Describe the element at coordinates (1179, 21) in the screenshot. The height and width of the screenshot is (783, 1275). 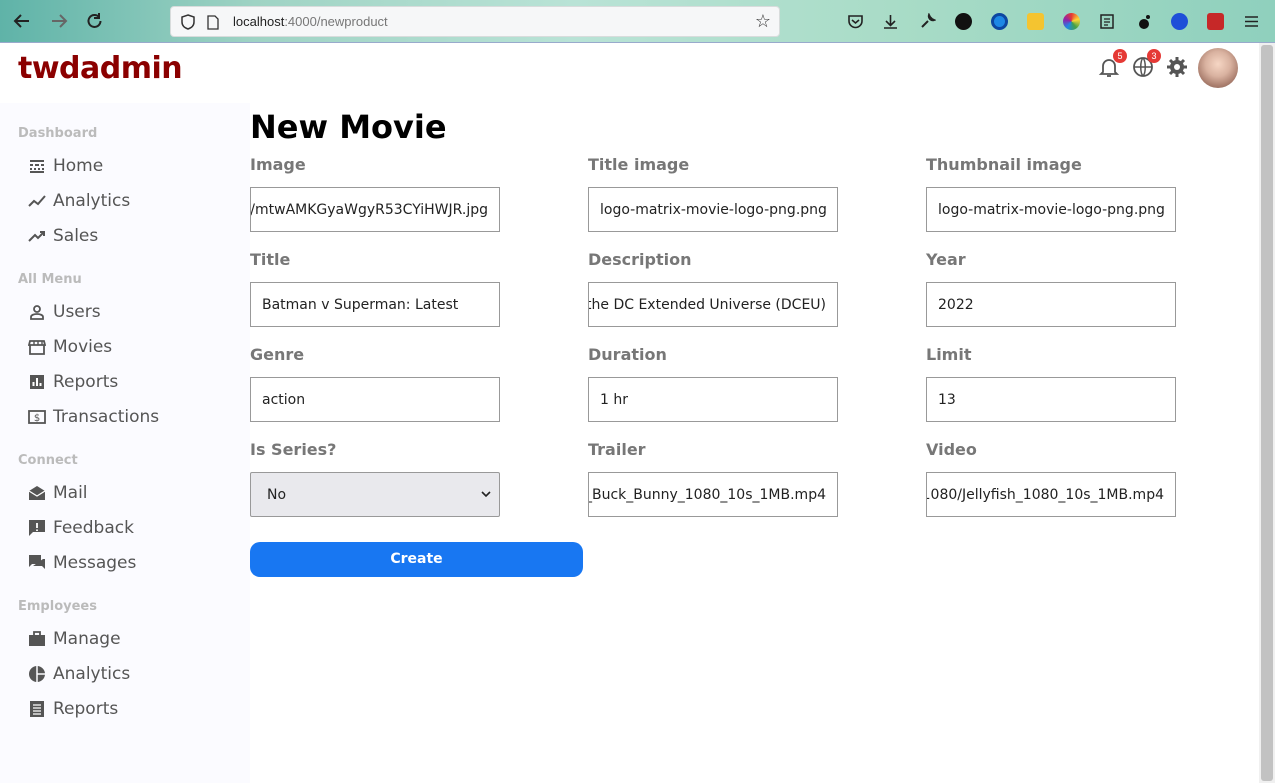
I see `play-extension-icon` at that location.